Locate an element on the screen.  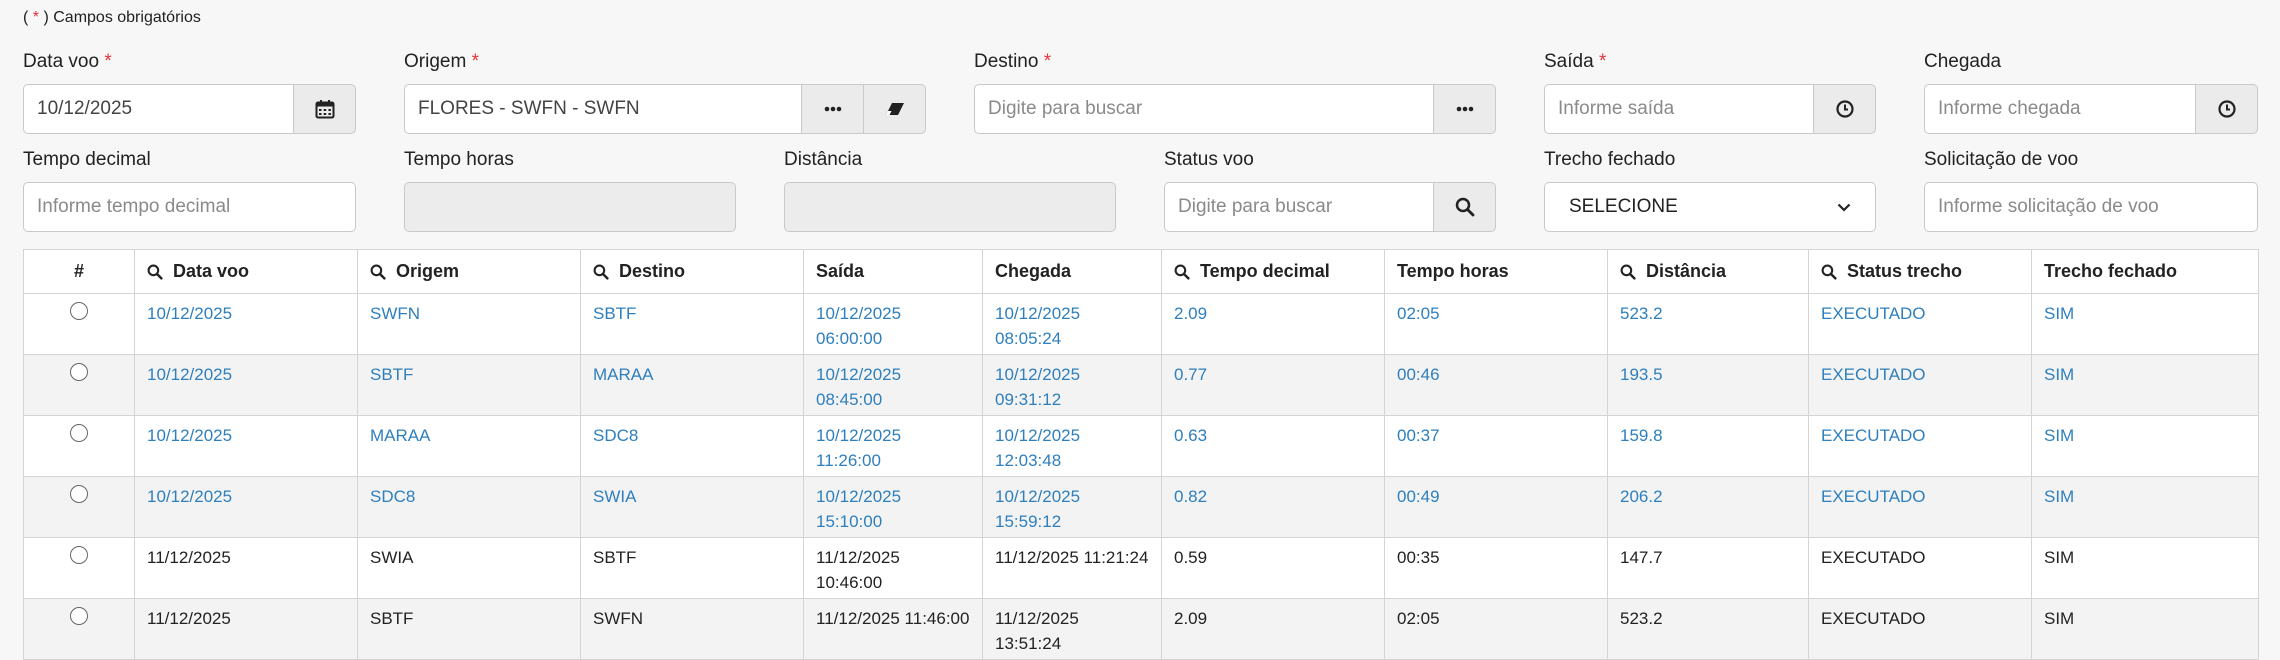
cell-tempo-decimal: 0.59 is located at coordinates (1273, 568).